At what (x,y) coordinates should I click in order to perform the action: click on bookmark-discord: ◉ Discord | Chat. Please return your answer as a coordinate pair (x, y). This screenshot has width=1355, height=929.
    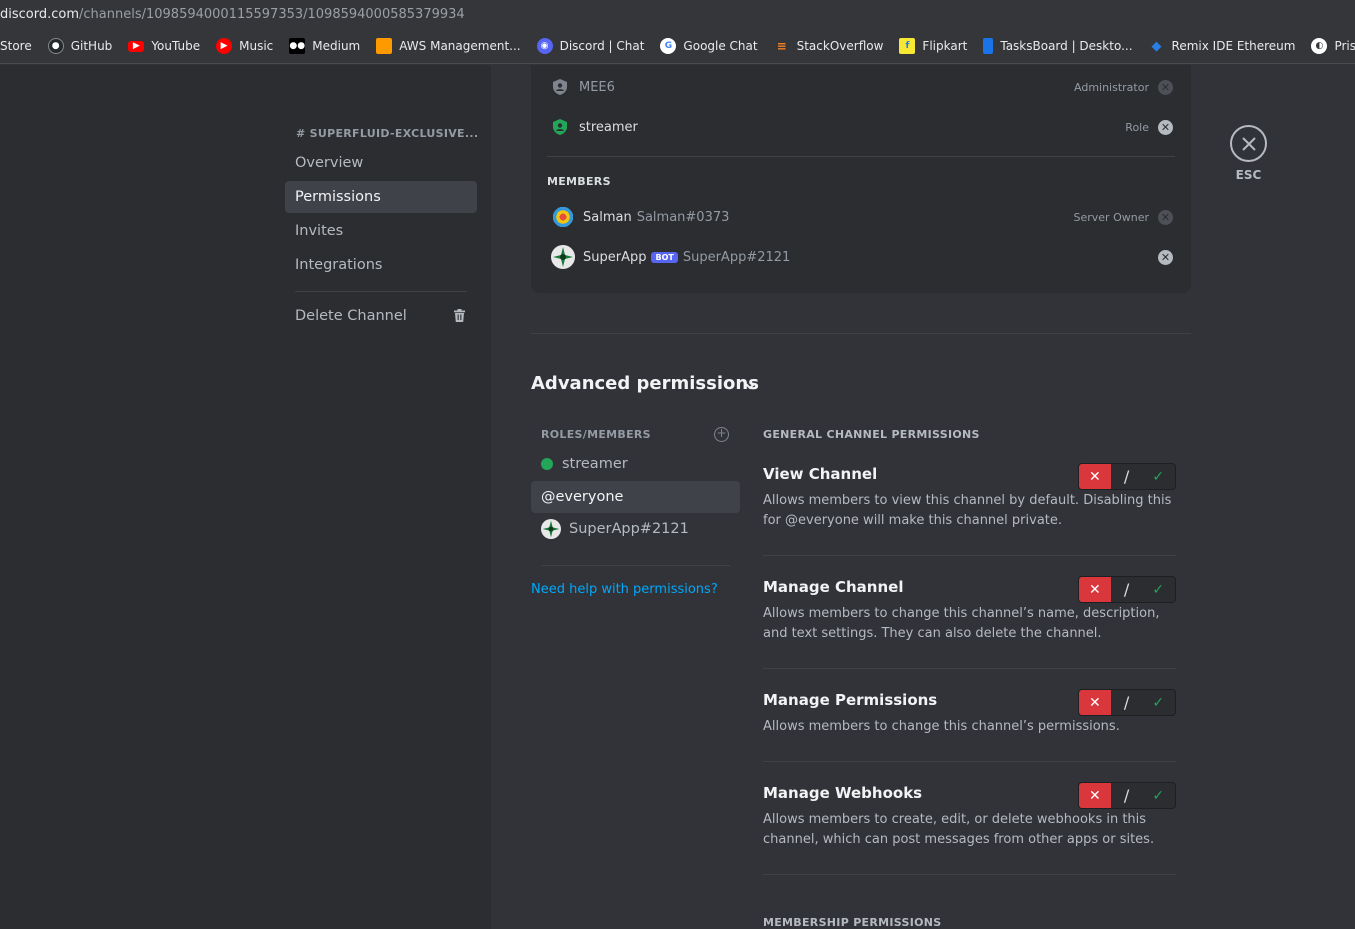
    Looking at the image, I should click on (590, 46).